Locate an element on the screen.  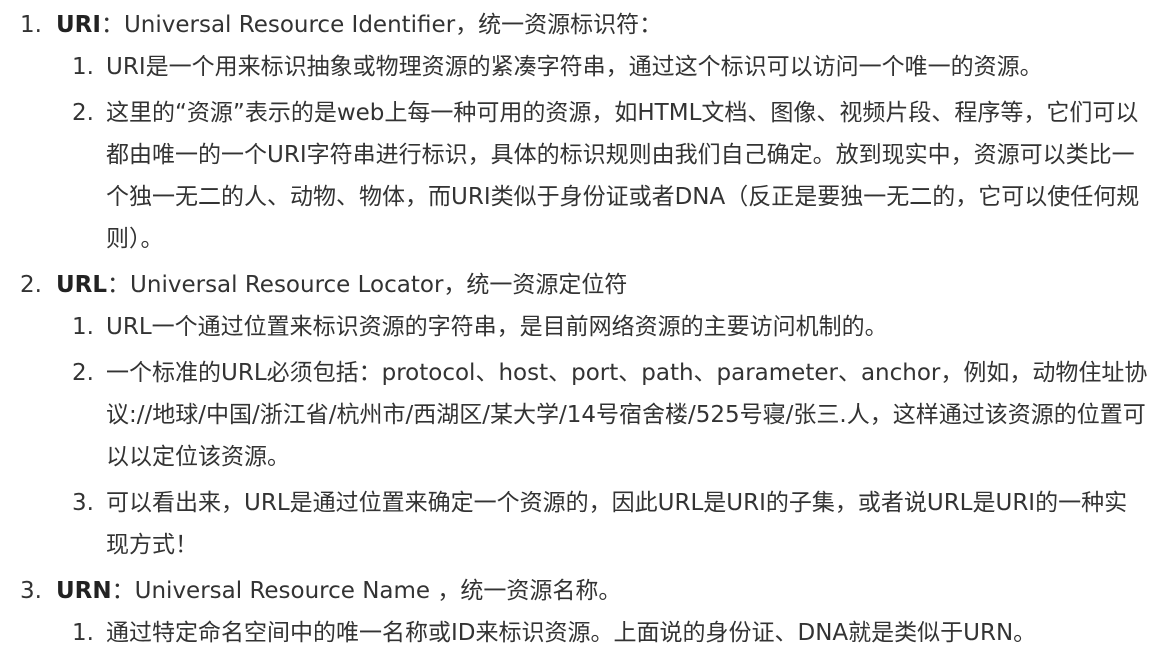
list-number: 1. is located at coordinates (31, 25).